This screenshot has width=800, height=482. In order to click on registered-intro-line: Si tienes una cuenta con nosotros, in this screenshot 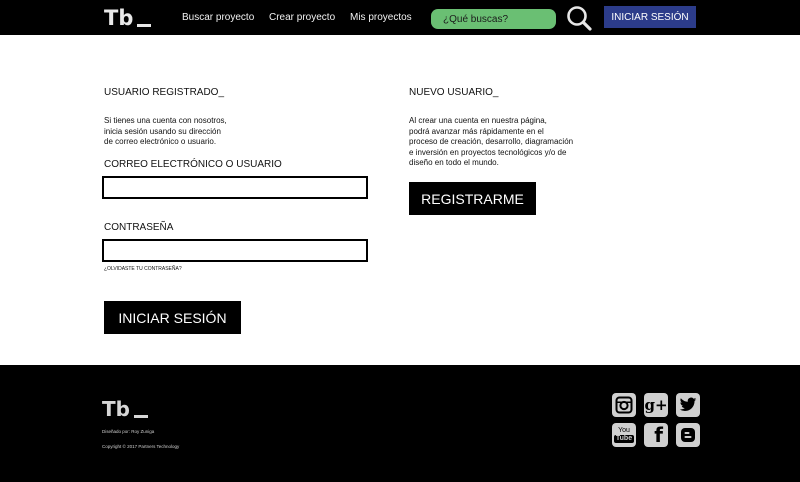, I will do `click(165, 120)`.